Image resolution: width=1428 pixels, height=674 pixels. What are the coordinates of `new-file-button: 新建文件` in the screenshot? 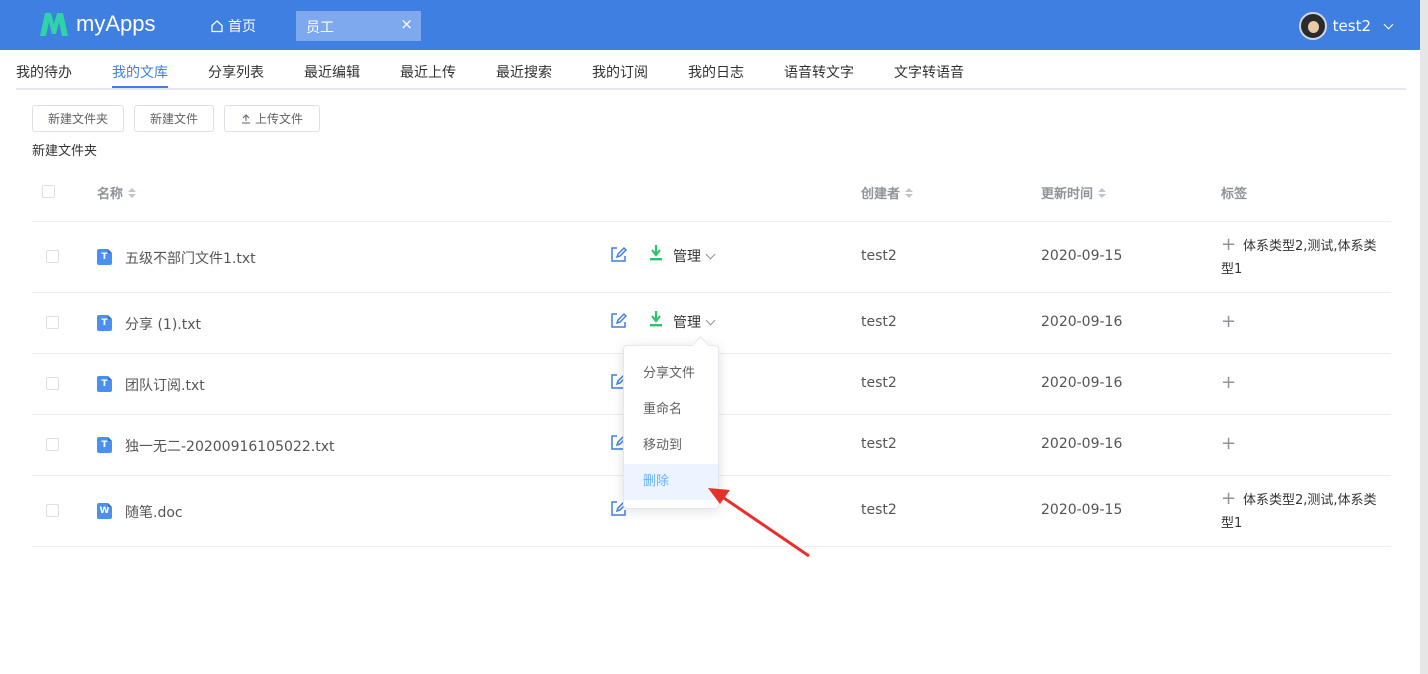 It's located at (174, 118).